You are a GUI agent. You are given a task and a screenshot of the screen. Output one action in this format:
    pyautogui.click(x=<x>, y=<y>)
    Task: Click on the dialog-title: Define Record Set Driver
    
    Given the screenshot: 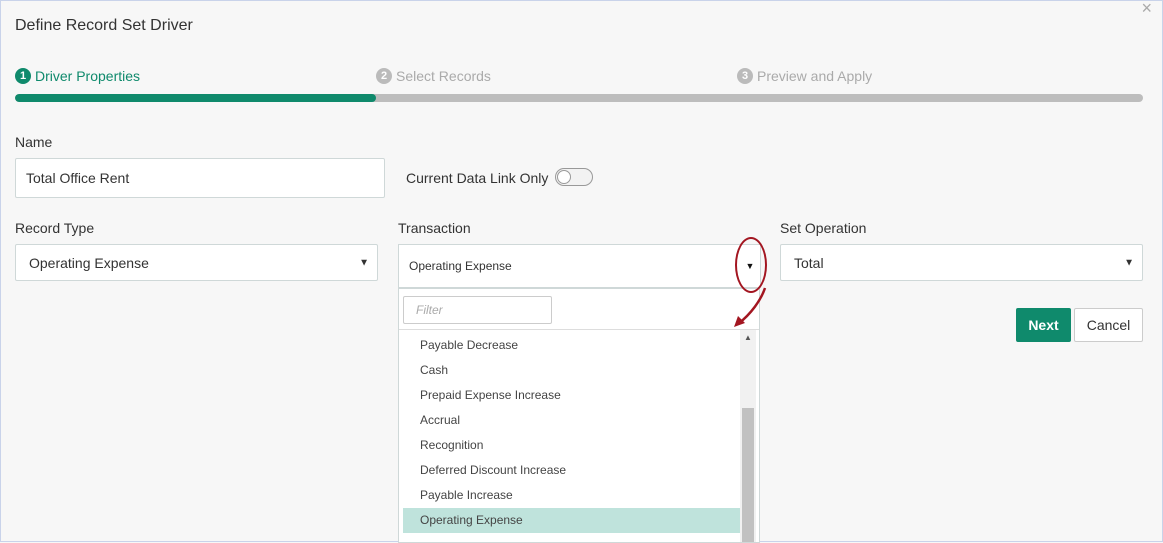 What is the action you would take?
    pyautogui.click(x=104, y=25)
    